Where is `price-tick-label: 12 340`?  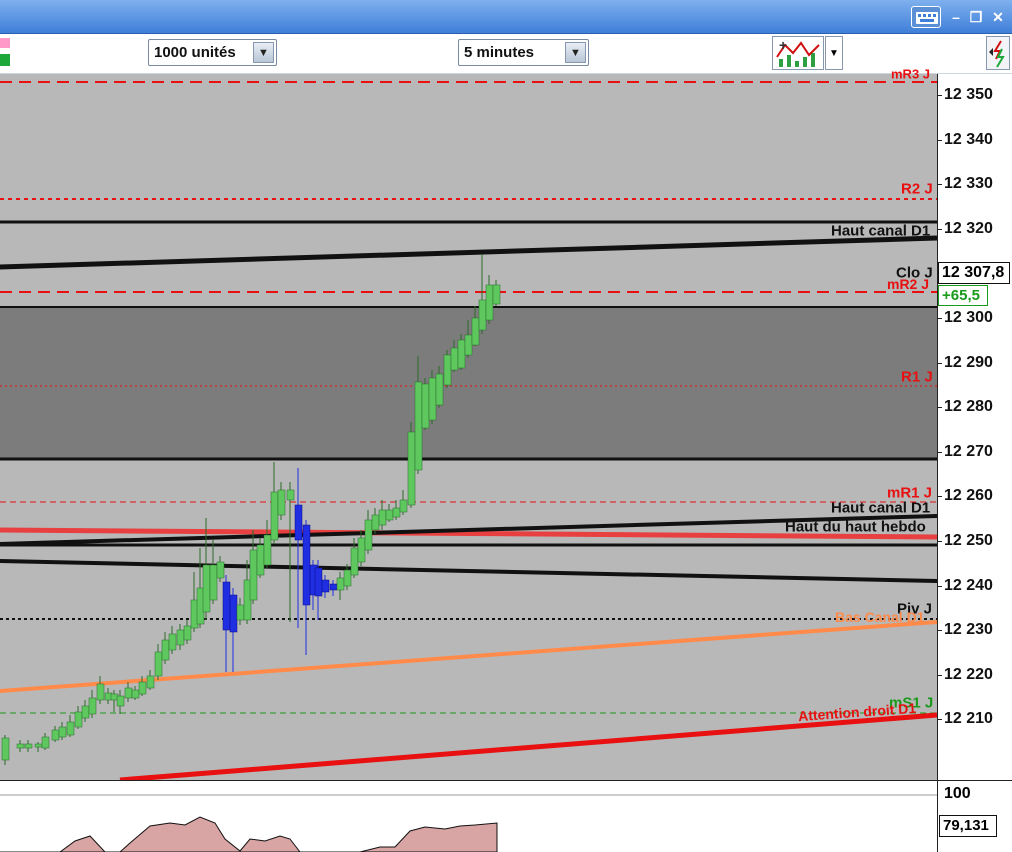
price-tick-label: 12 340 is located at coordinates (968, 139).